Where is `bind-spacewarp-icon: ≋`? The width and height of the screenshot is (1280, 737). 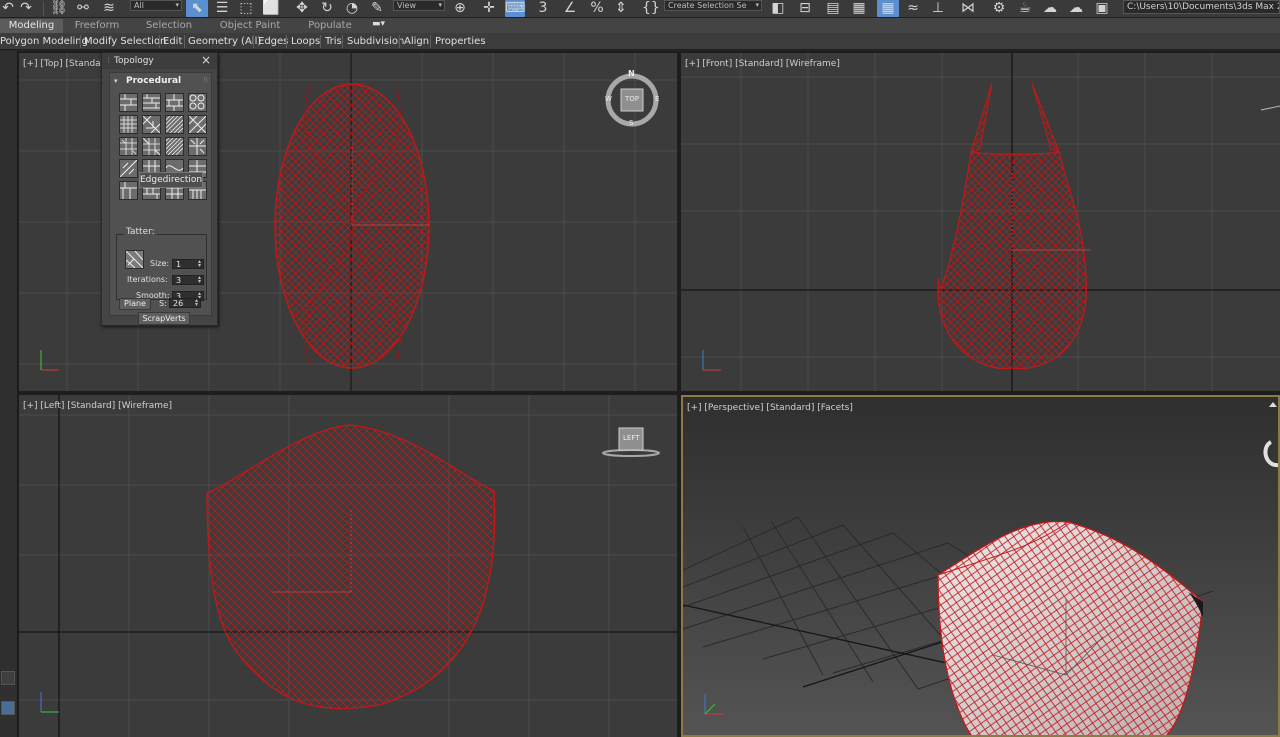
bind-spacewarp-icon: ≋ is located at coordinates (109, 8).